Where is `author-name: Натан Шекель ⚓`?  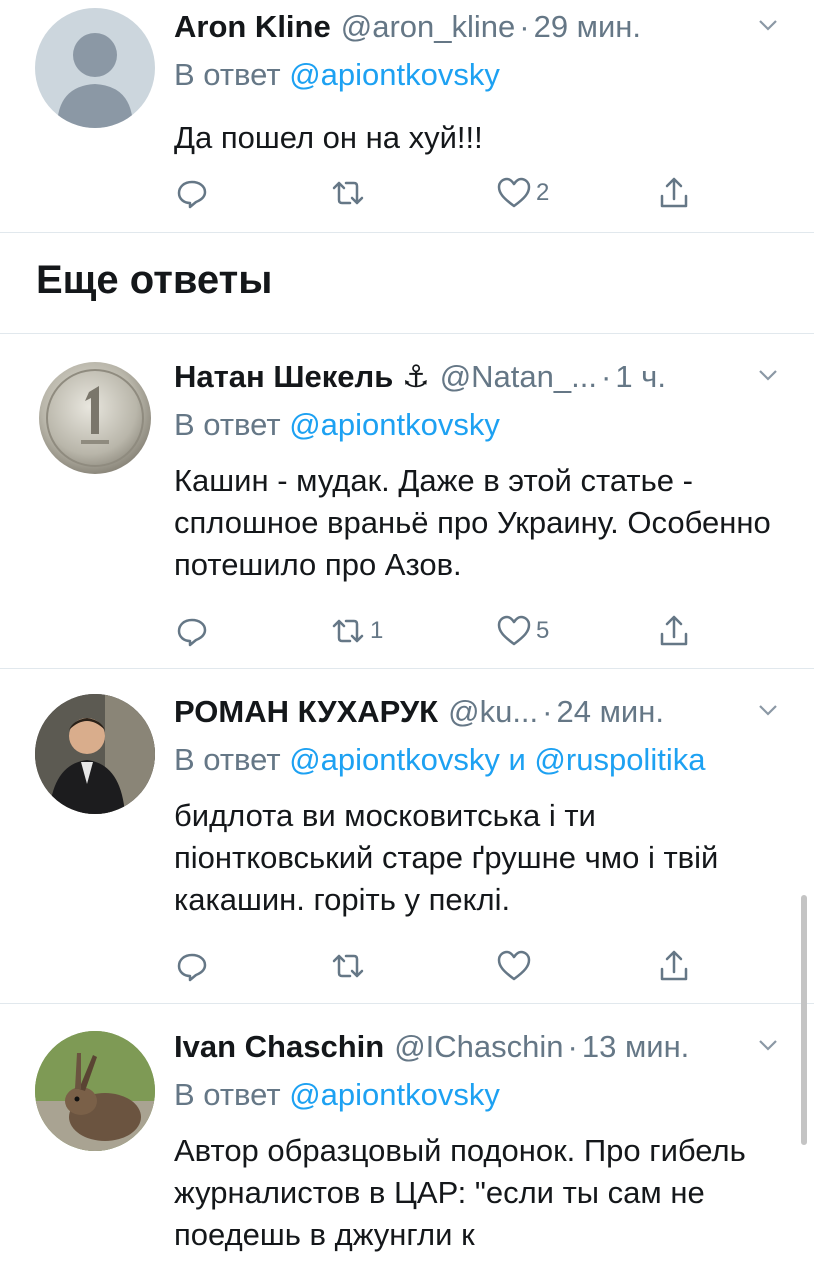
author-name: Натан Шекель ⚓ is located at coordinates (302, 377).